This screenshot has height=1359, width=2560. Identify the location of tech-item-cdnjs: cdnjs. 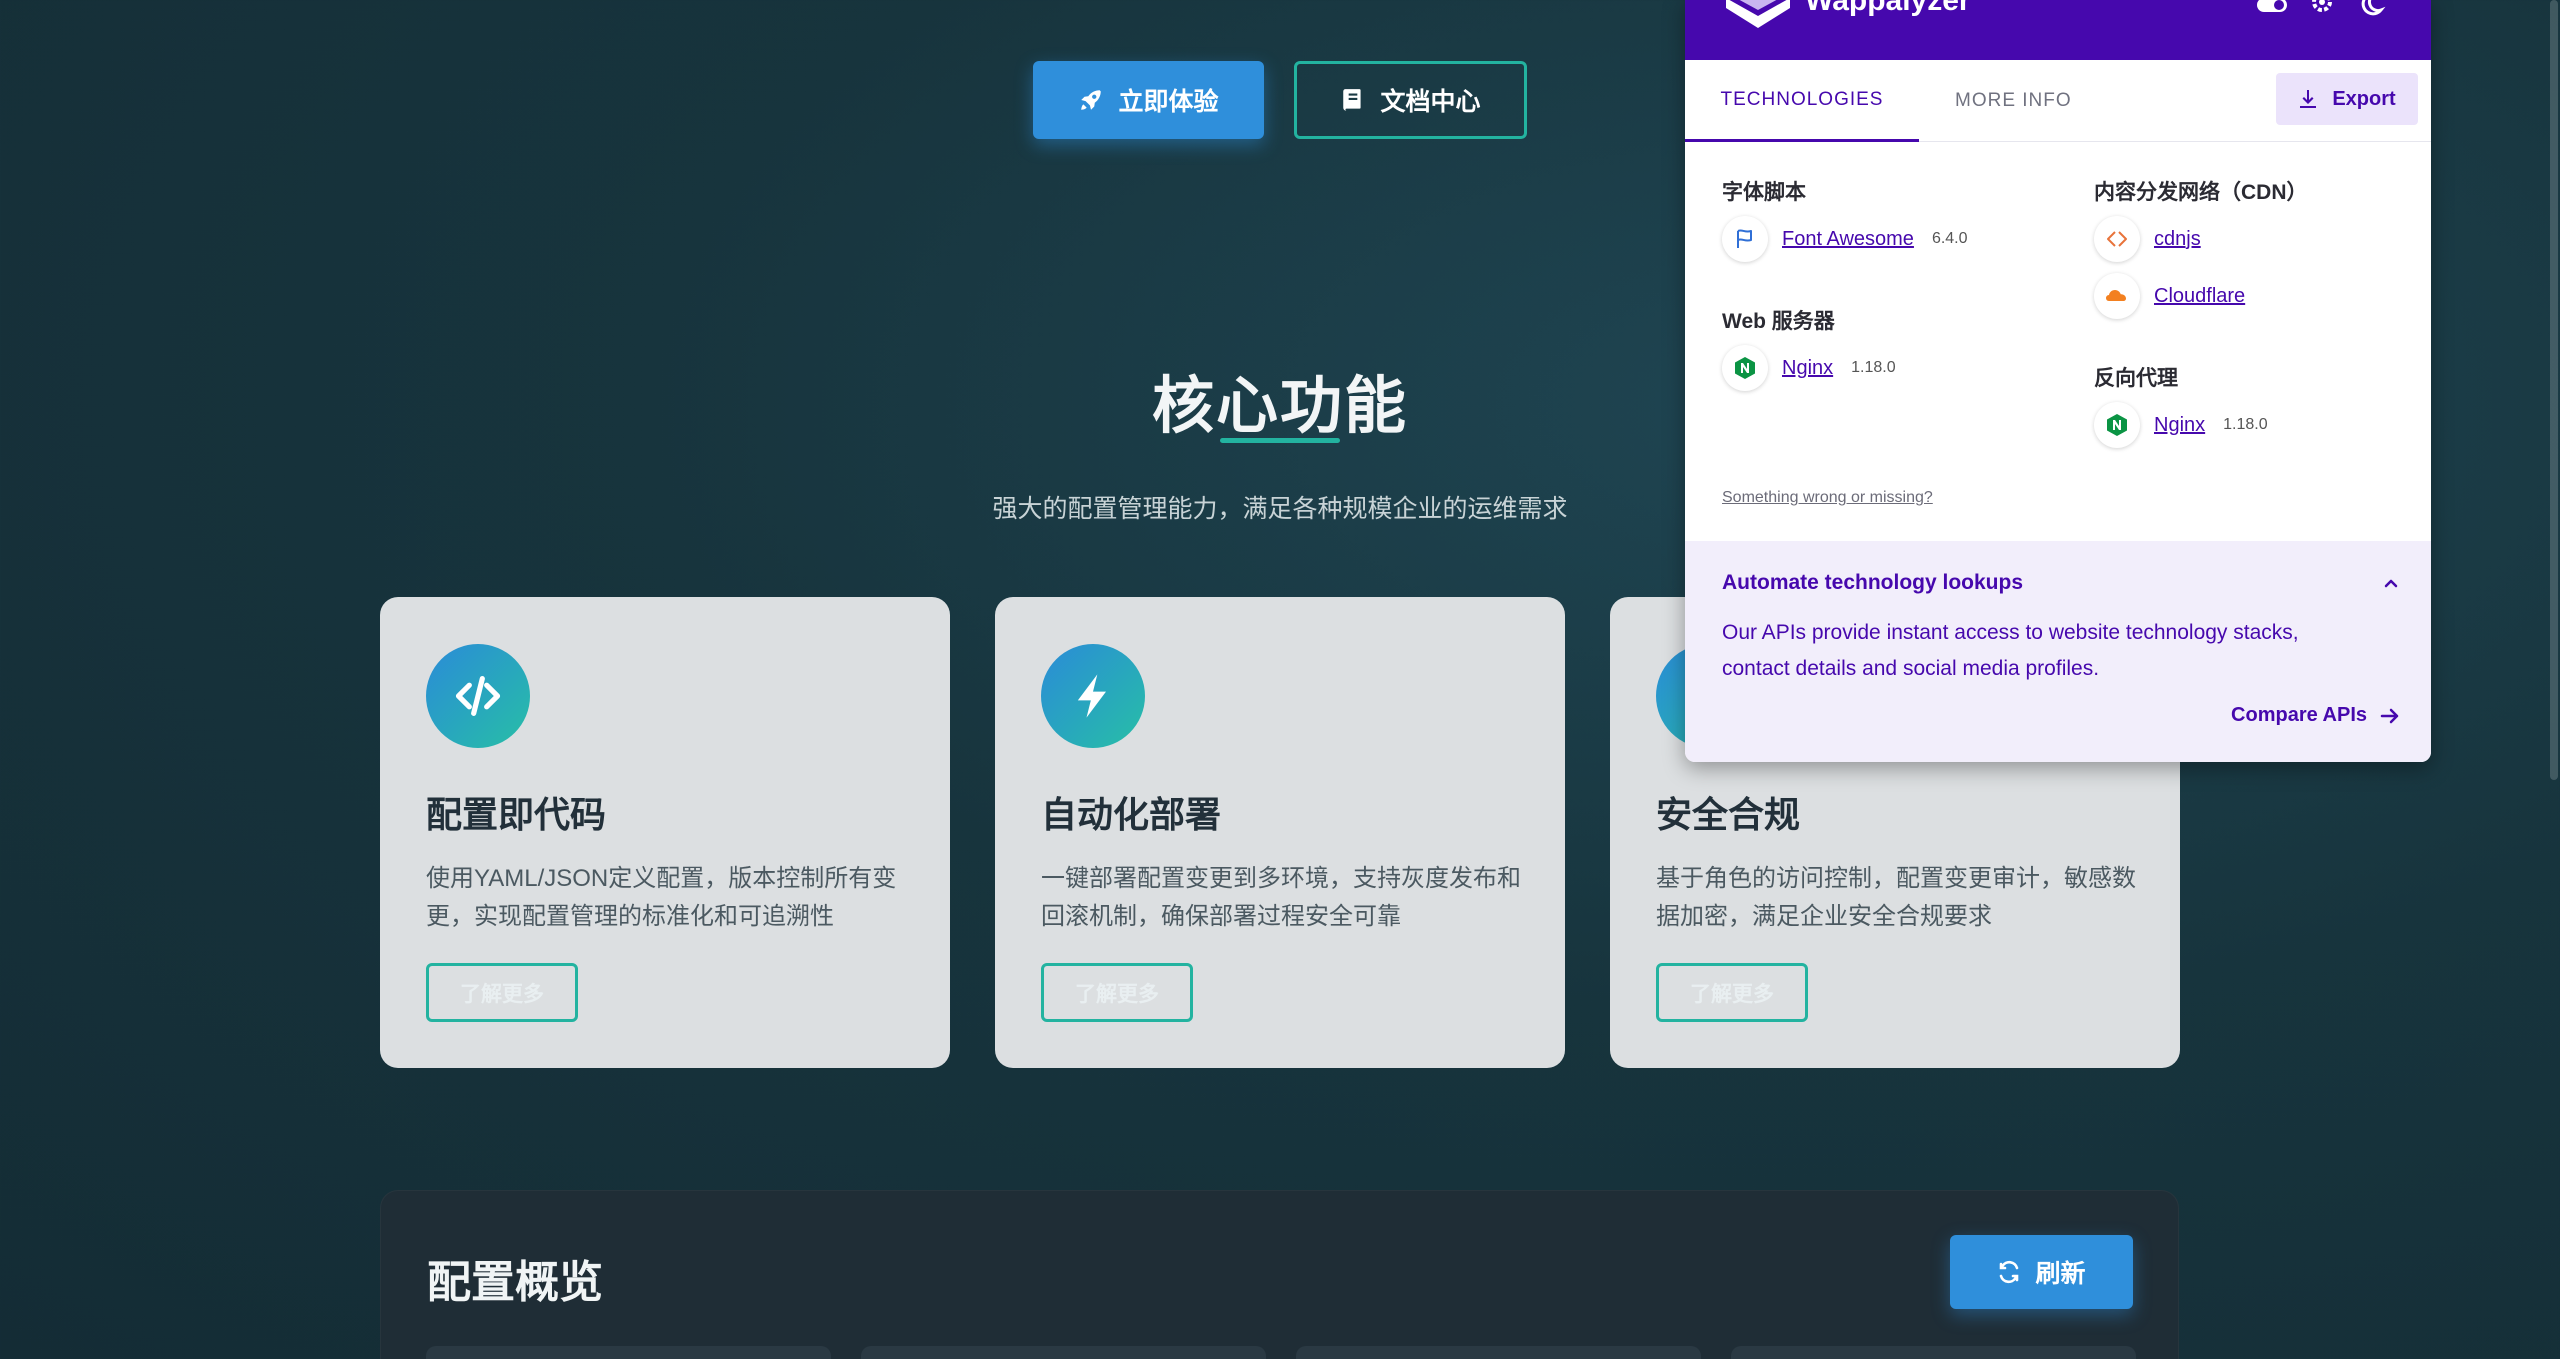
(2147, 239).